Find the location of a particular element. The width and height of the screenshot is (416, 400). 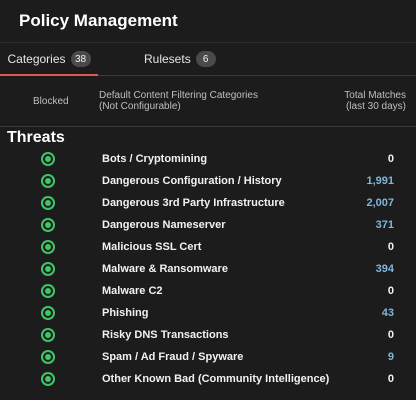

tab-rulesets-count-badge: 6 is located at coordinates (205, 59).